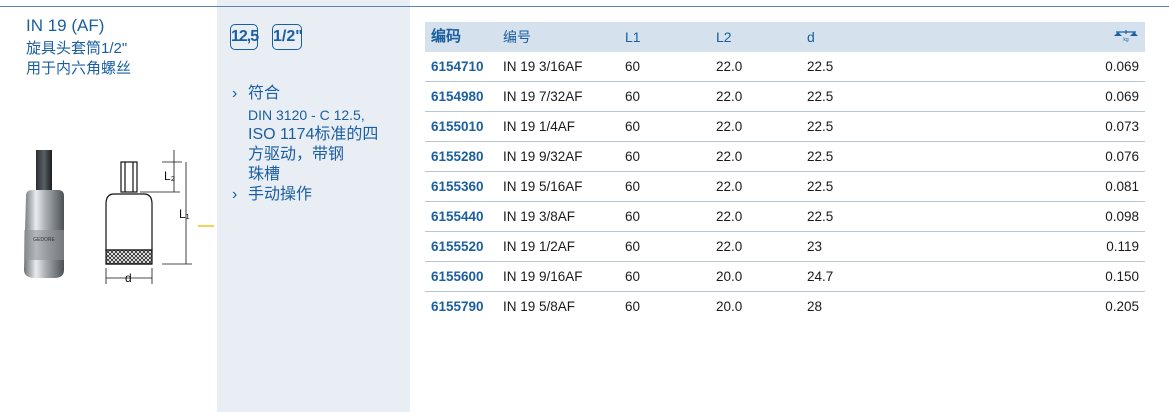  What do you see at coordinates (457, 66) in the screenshot?
I see `cell-code: 6154710` at bounding box center [457, 66].